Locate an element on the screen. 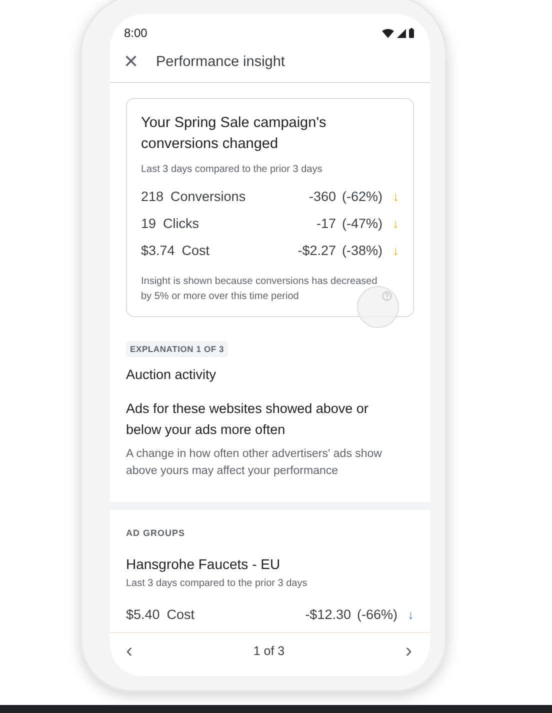  metric-label: Conversions is located at coordinates (208, 196).